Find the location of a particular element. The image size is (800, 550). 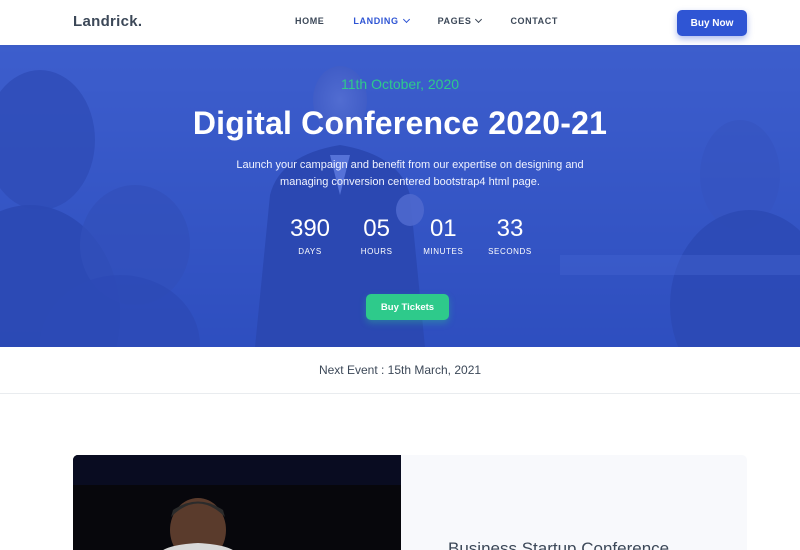

countdown-seconds: 33 SECONDS is located at coordinates (510, 235).